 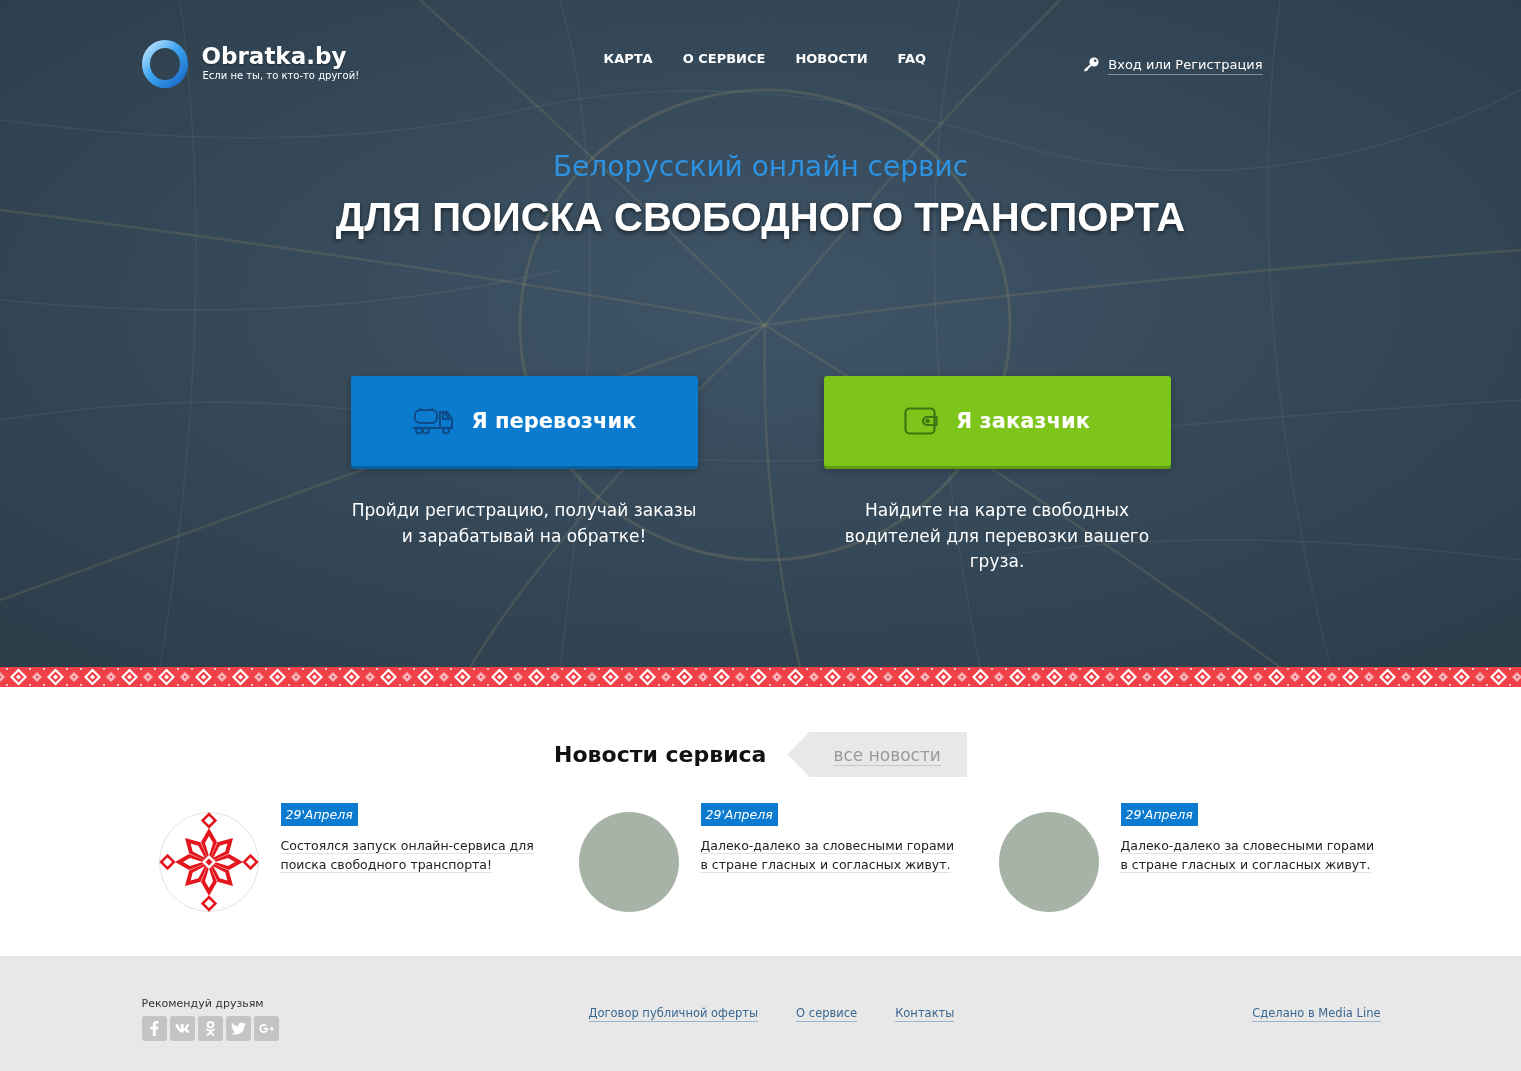 What do you see at coordinates (831, 59) in the screenshot?
I see `nav-link: НОВОСТИ` at bounding box center [831, 59].